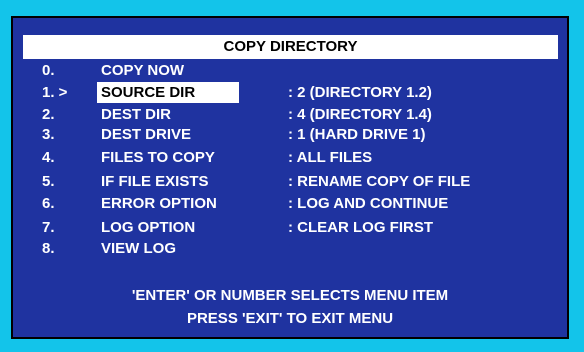 Image resolution: width=584 pixels, height=352 pixels. I want to click on menu-item-value: : 1 (HARD DRIVE 1), so click(357, 134).